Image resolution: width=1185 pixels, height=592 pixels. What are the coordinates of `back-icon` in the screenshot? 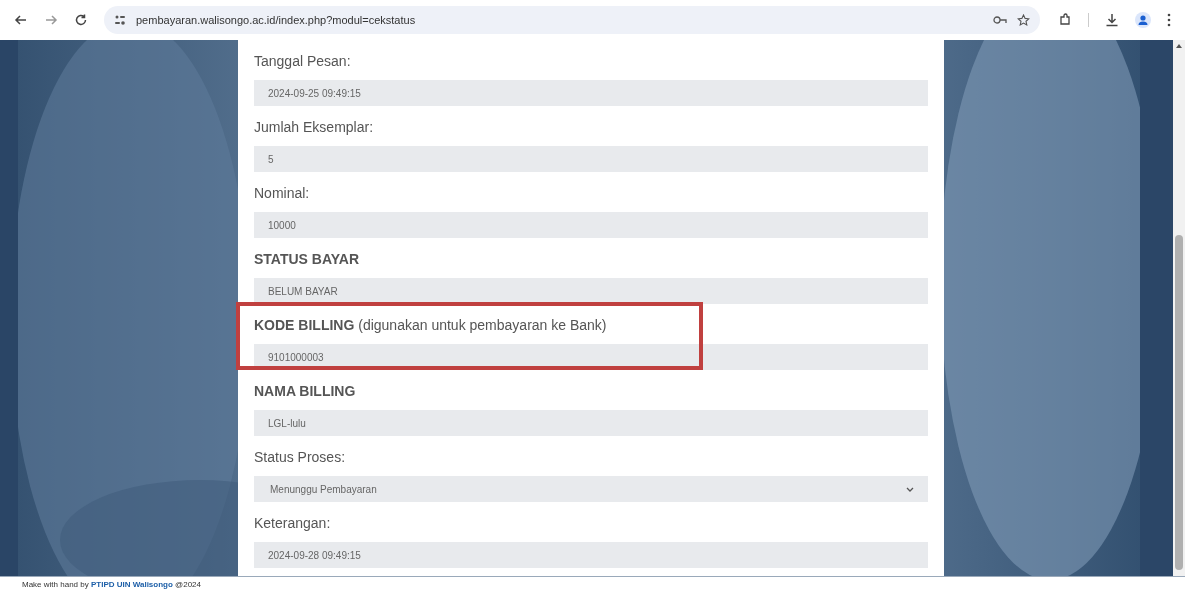 It's located at (21, 20).